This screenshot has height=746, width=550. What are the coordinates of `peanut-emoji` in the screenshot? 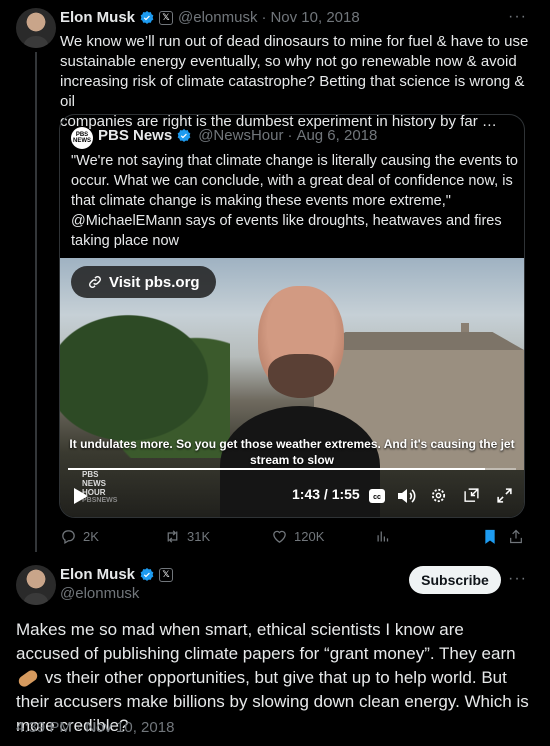 It's located at (28, 678).